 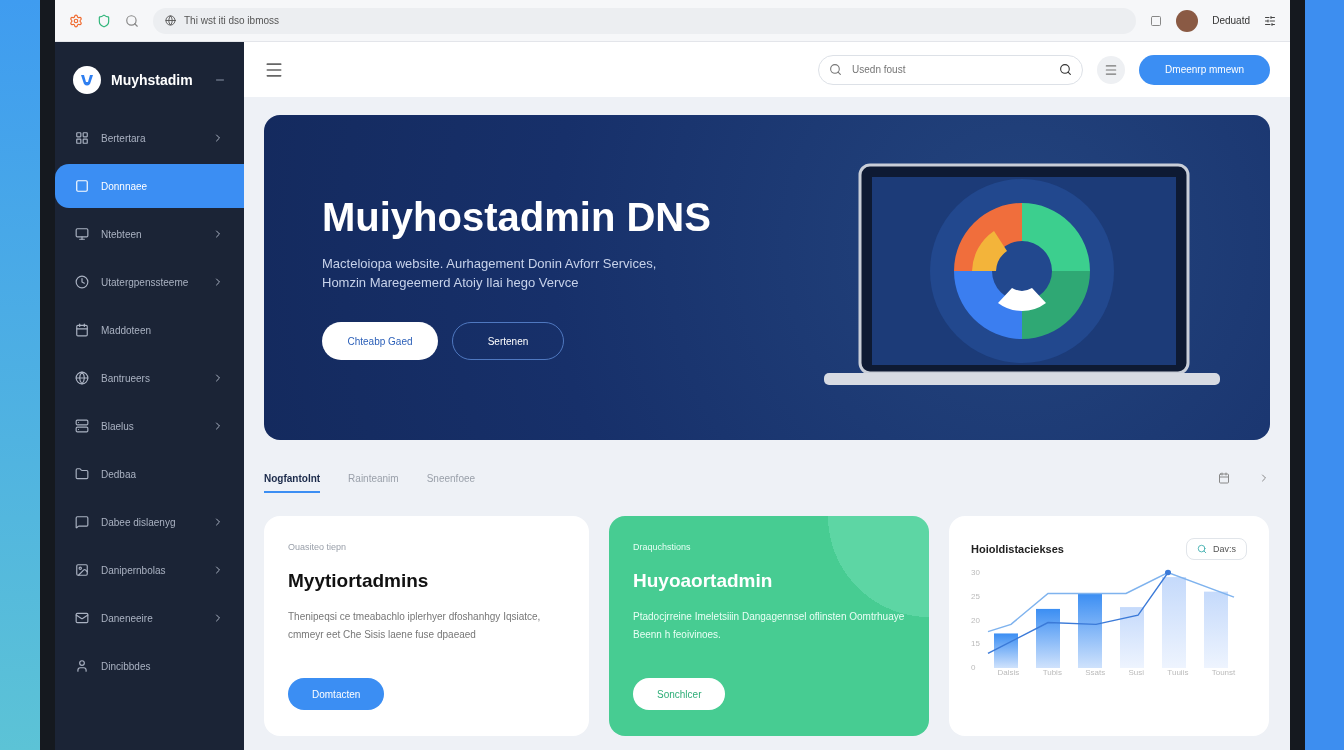 What do you see at coordinates (149, 138) in the screenshot?
I see `sidebar-item: Bertertara` at bounding box center [149, 138].